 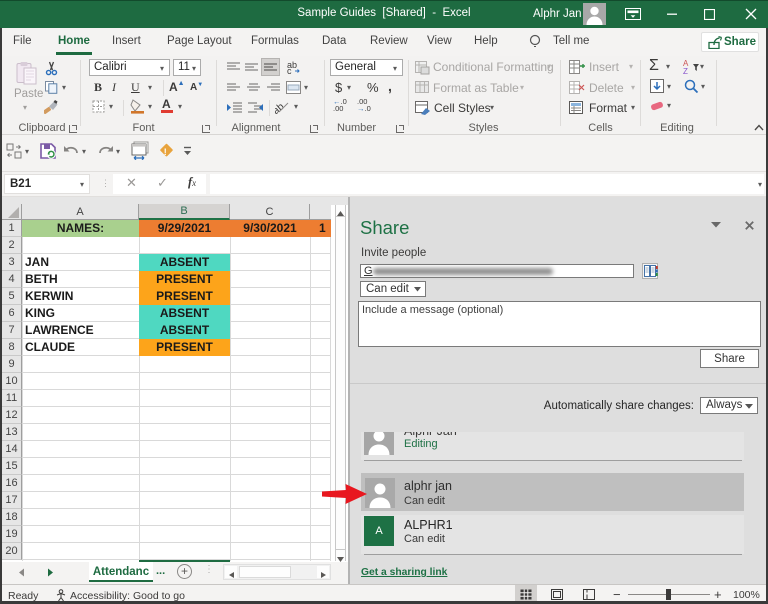 I want to click on svg-text: Z, so click(x=685, y=70).